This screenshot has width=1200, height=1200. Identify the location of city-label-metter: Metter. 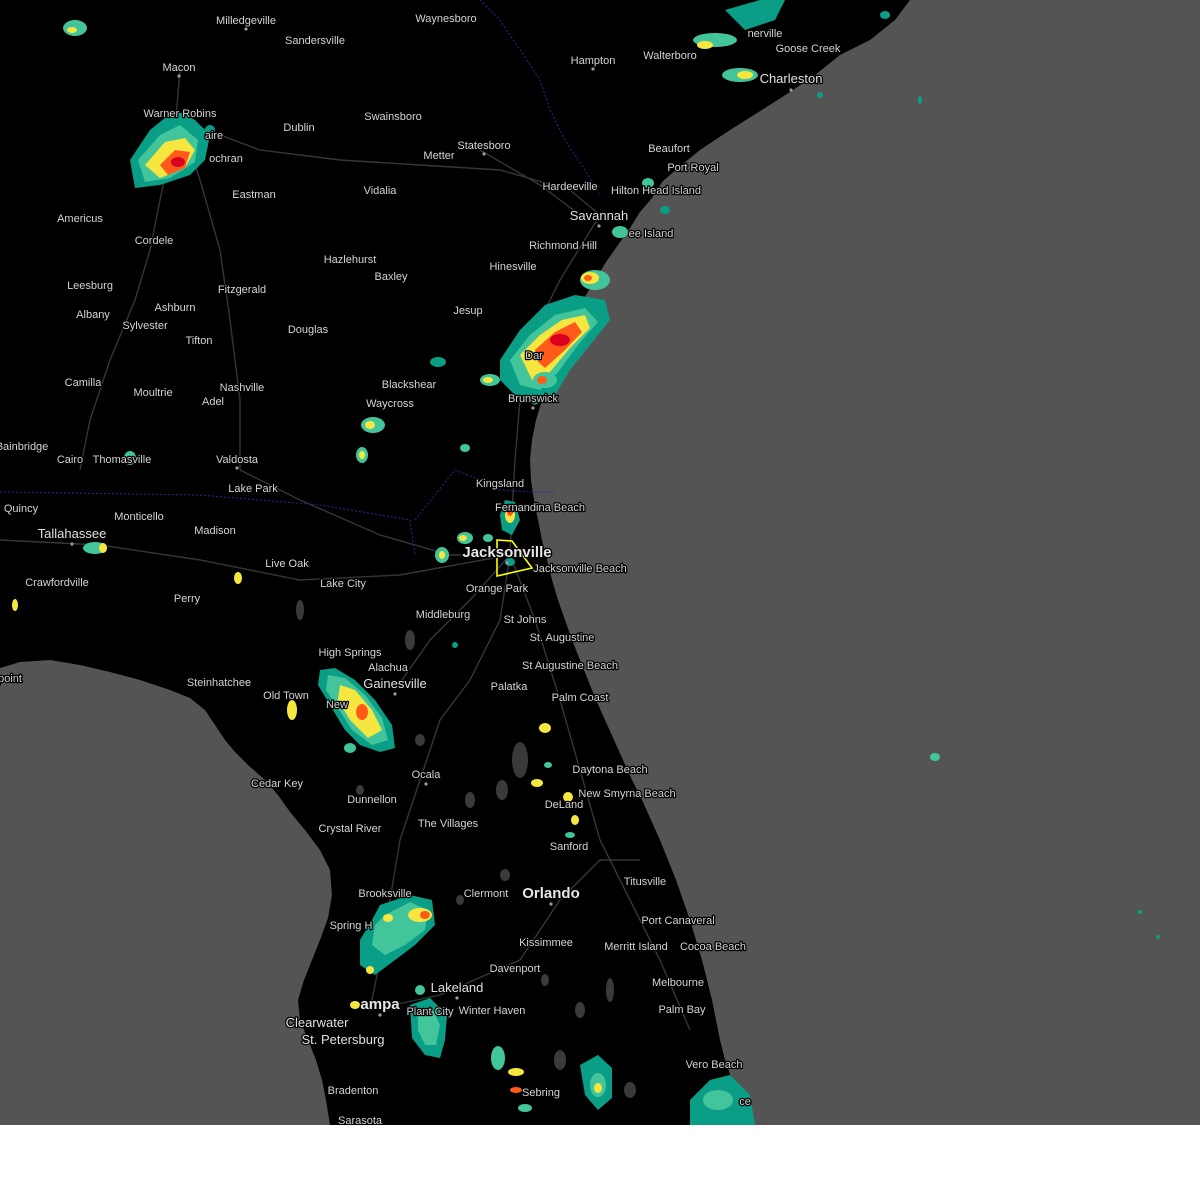
(439, 156).